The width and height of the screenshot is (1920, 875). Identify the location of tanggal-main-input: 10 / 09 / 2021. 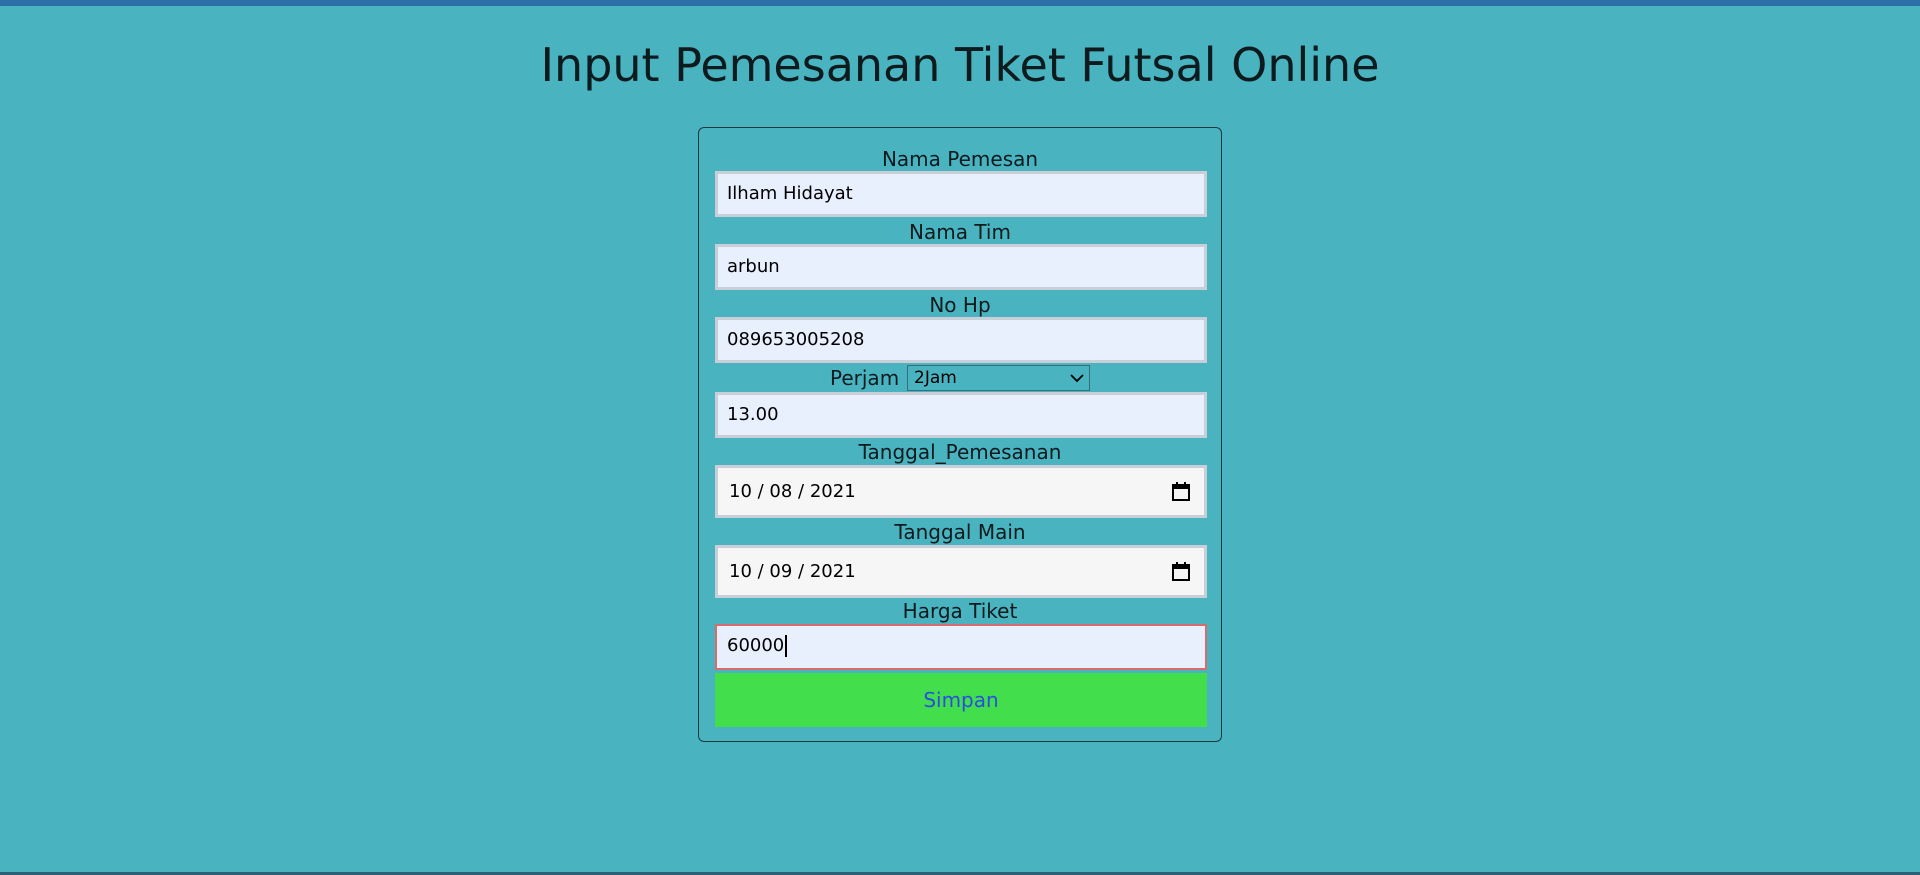
(961, 571).